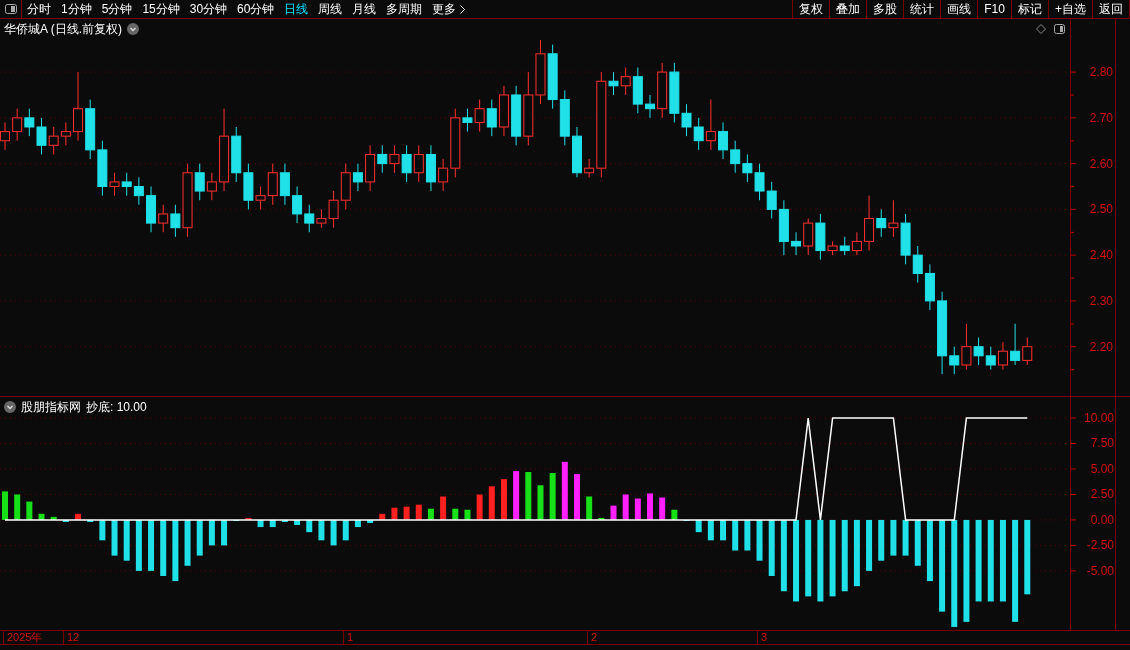 The width and height of the screenshot is (1130, 650). What do you see at coordinates (1101, 209) in the screenshot?
I see `price-axis-label: 2.50` at bounding box center [1101, 209].